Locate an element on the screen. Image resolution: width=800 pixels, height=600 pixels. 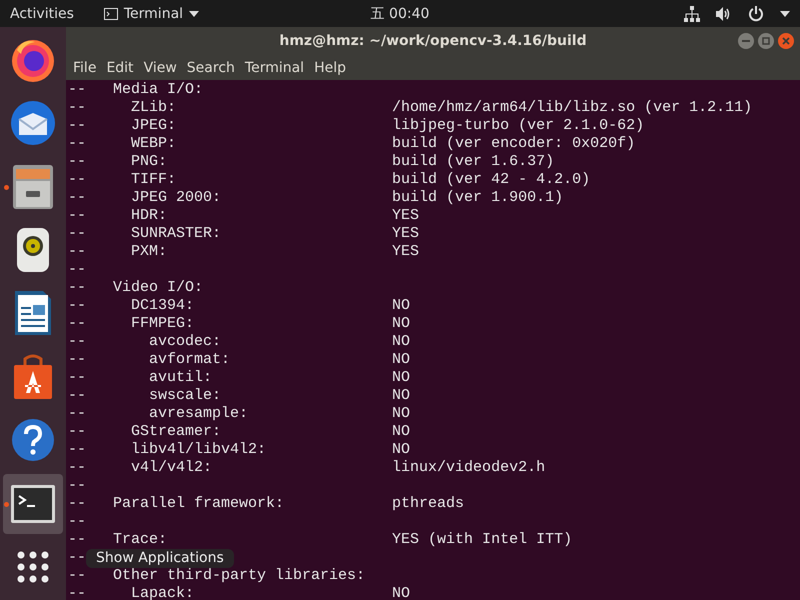
app-grid-icon is located at coordinates (33, 567).